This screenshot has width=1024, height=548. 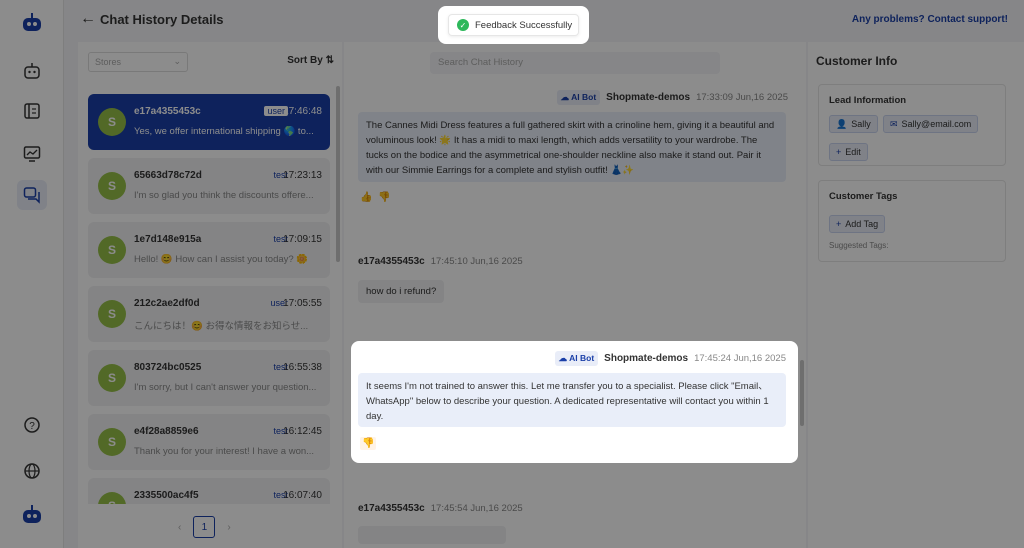 I want to click on ai-badge-label: AI Bot, so click(x=582, y=358).